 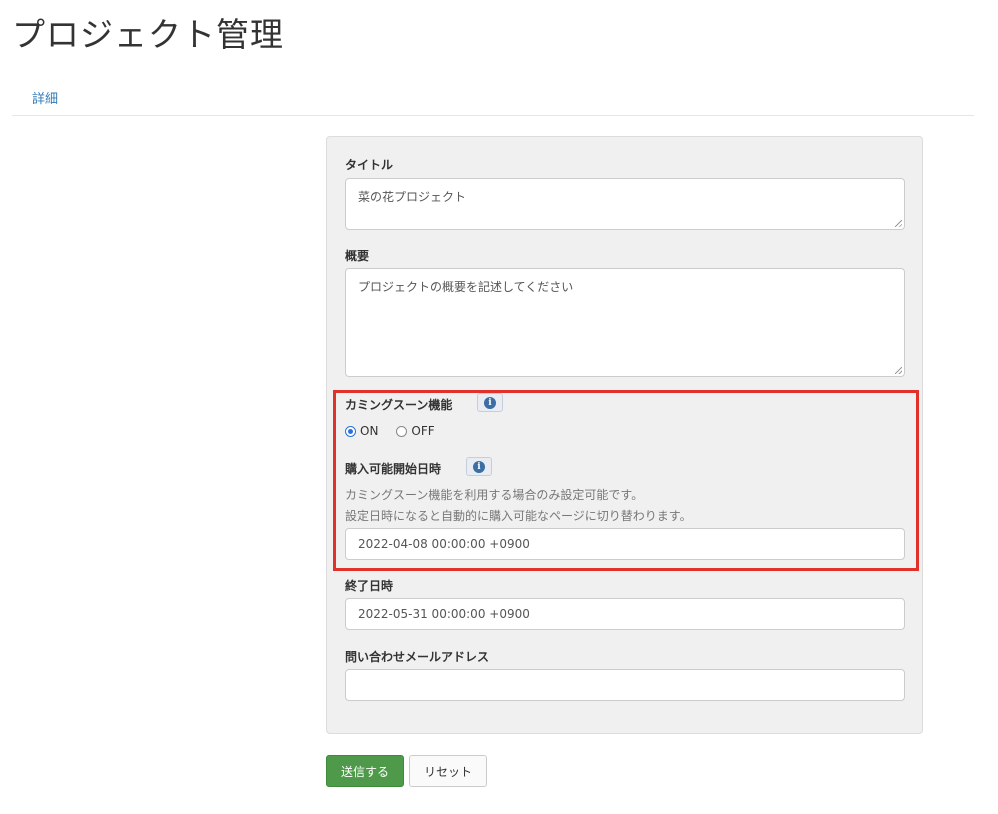 I want to click on purchase-start-info-button: i, so click(x=479, y=466).